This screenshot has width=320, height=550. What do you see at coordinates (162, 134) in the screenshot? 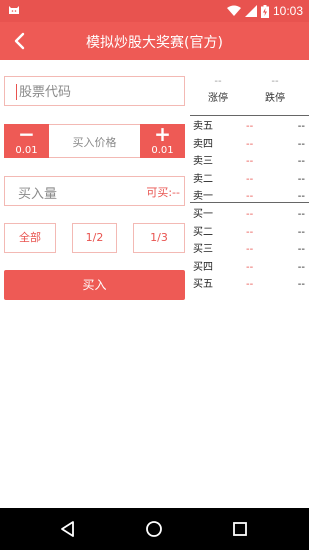
I see `plus-icon: +` at bounding box center [162, 134].